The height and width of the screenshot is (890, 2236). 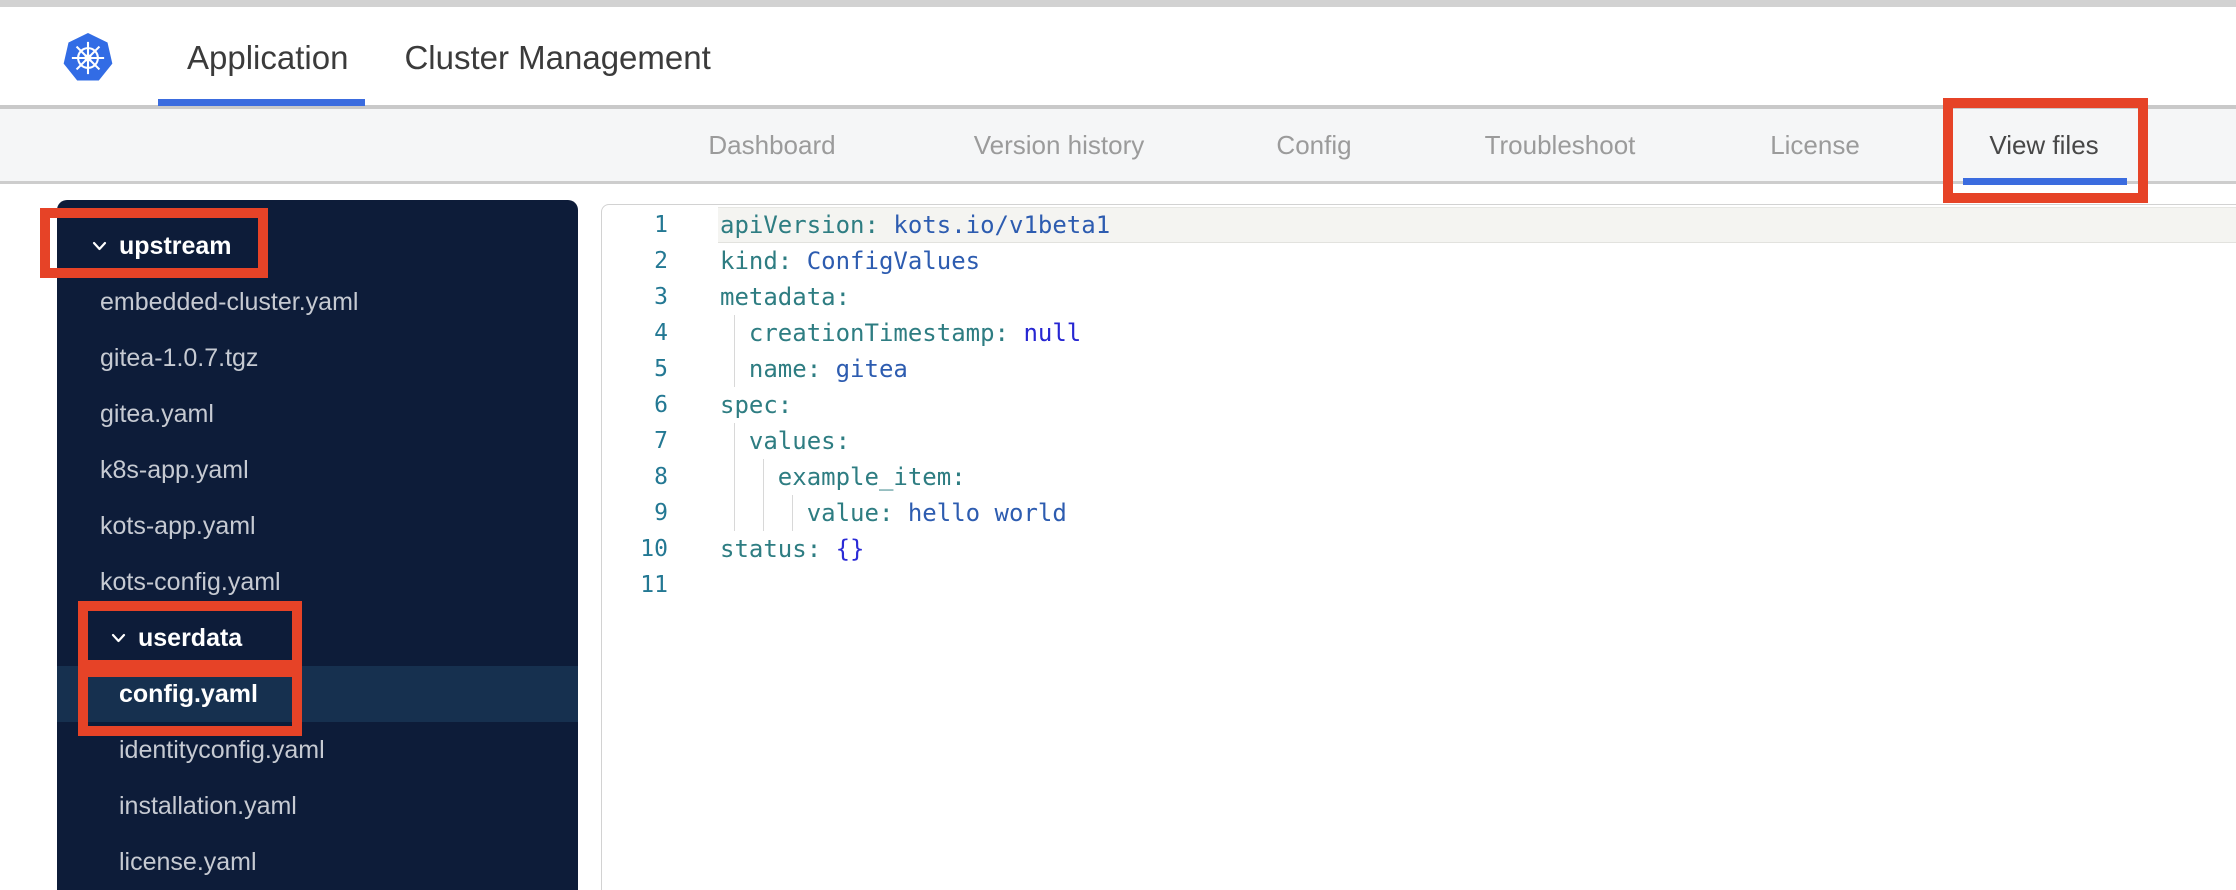 What do you see at coordinates (317, 638) in the screenshot?
I see `file-tree-item: userdata` at bounding box center [317, 638].